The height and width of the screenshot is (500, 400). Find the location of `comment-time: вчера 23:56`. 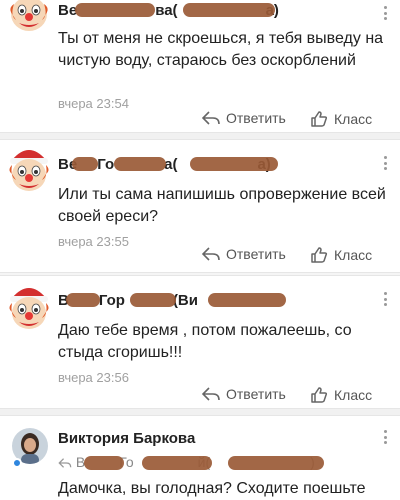

comment-time: вчера 23:56 is located at coordinates (93, 377).